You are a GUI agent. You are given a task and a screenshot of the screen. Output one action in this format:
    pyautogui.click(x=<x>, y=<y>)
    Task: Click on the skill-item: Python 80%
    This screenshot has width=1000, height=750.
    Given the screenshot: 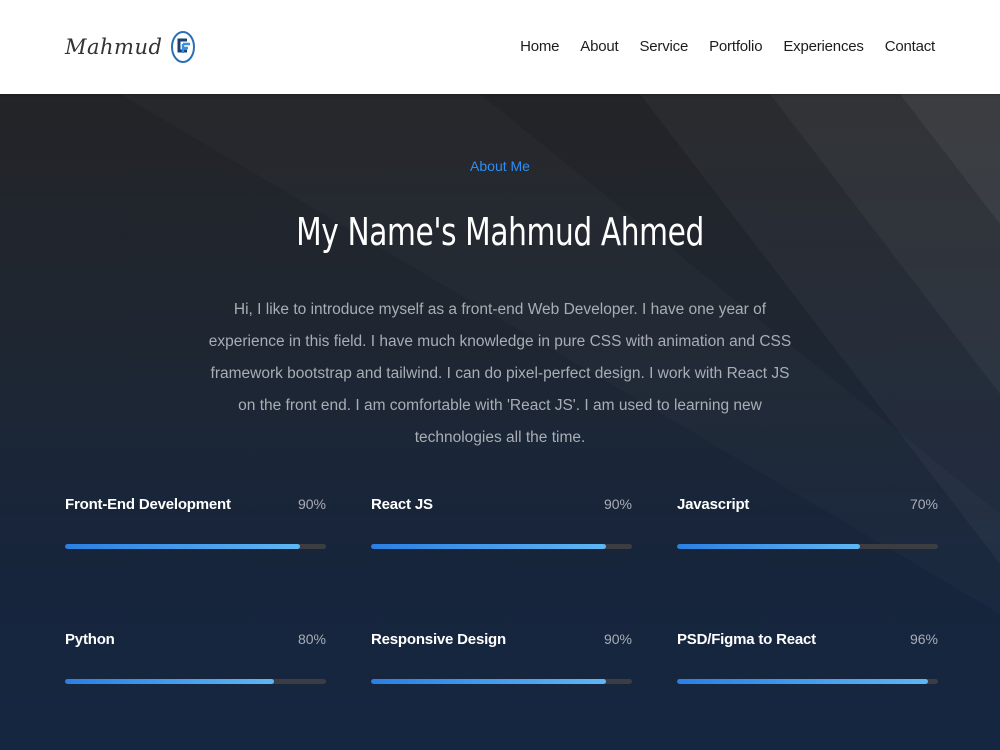 What is the action you would take?
    pyautogui.click(x=195, y=656)
    